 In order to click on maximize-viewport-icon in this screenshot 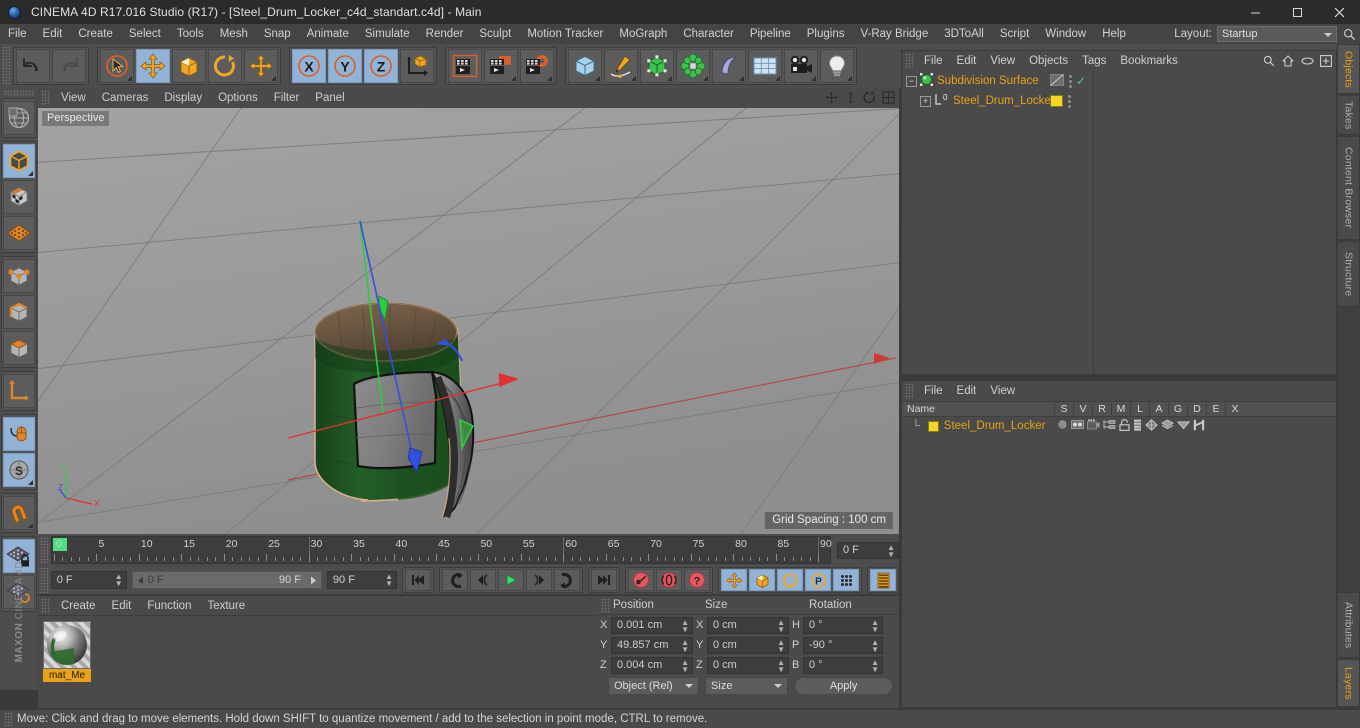, I will do `click(888, 97)`.